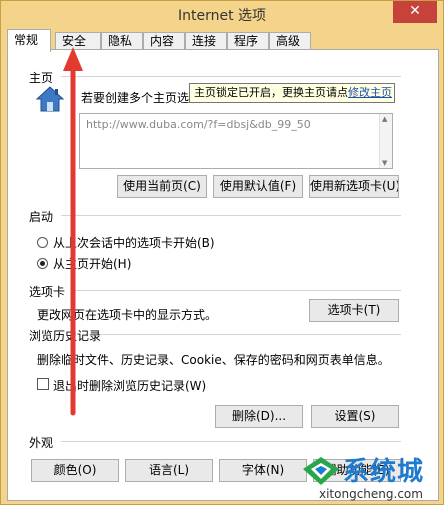 Image resolution: width=444 pixels, height=505 pixels. I want to click on appearance-section-label: 外观, so click(41, 443).